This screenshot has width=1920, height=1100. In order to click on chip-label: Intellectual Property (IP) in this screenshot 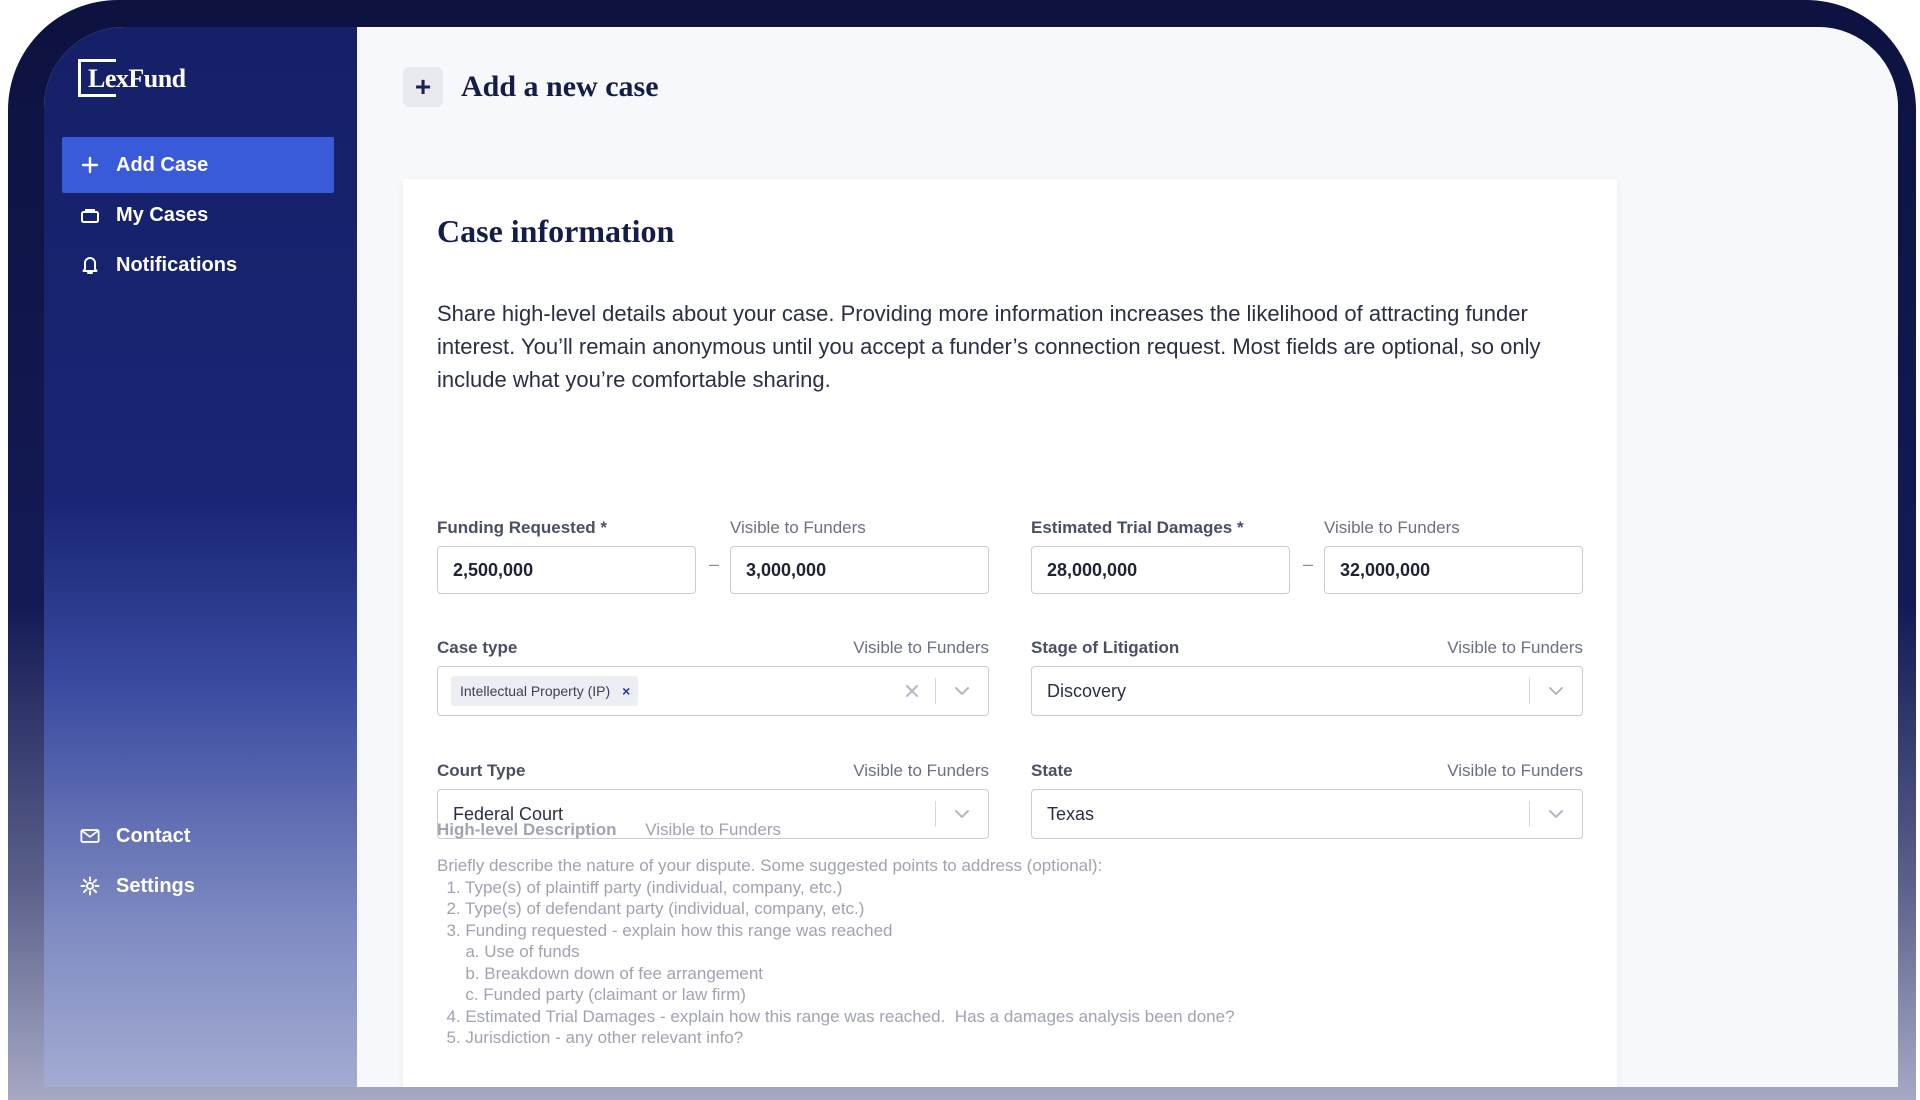, I will do `click(535, 691)`.